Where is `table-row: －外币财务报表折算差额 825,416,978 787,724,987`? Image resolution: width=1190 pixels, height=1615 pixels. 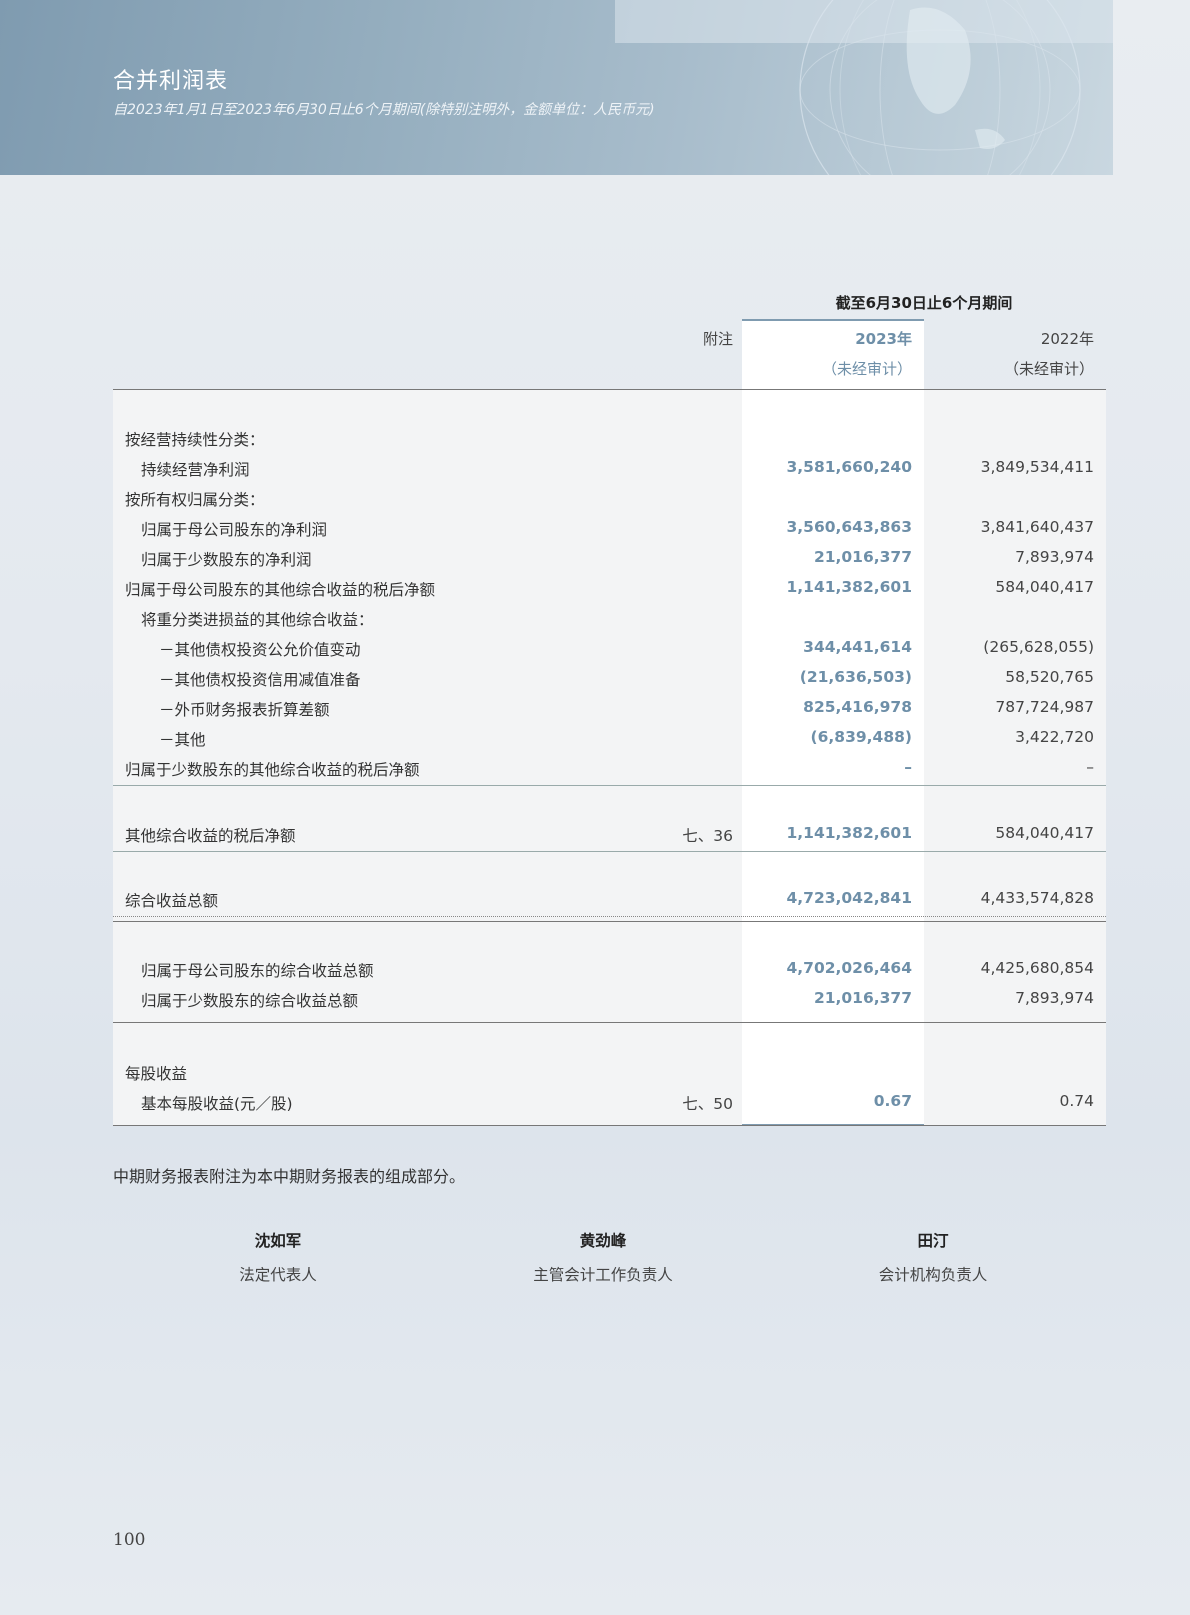 table-row: －外币财务报表折算差额 825,416,978 787,724,987 is located at coordinates (609, 711).